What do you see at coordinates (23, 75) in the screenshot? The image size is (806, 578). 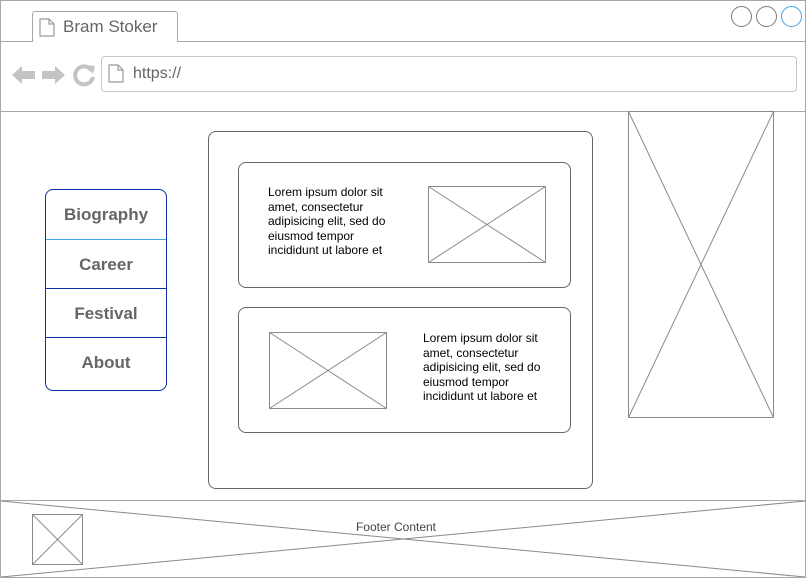 I see `arrow-left-icon` at bounding box center [23, 75].